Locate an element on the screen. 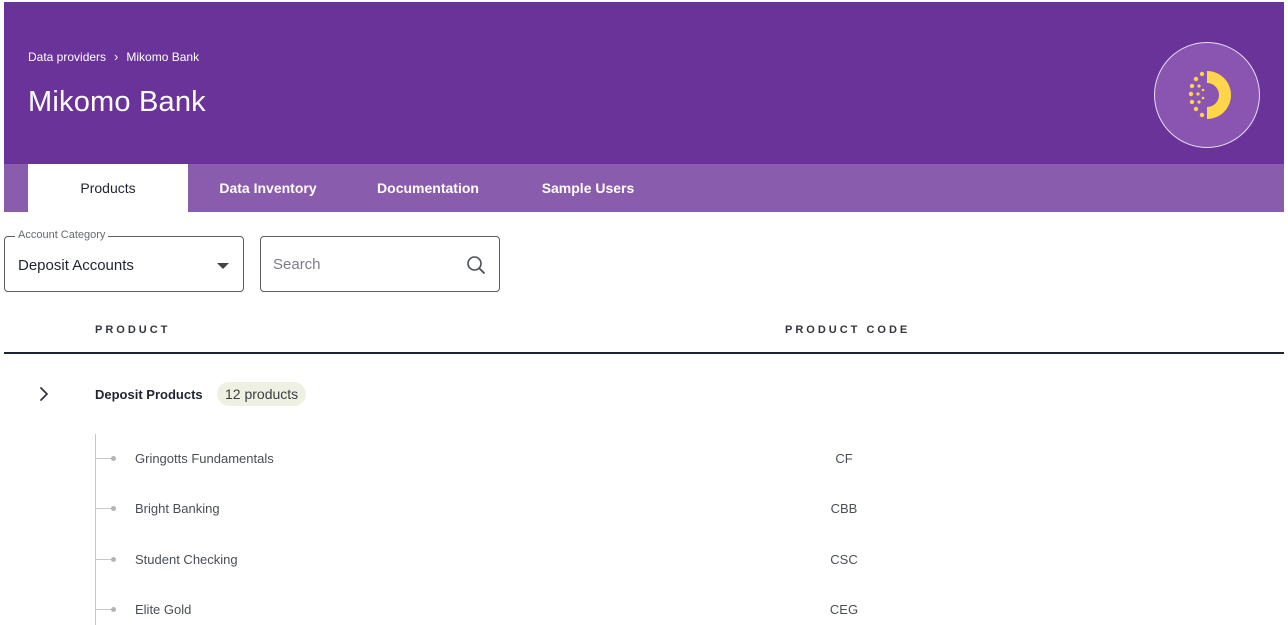  product-name: Bright Banking is located at coordinates (177, 508).